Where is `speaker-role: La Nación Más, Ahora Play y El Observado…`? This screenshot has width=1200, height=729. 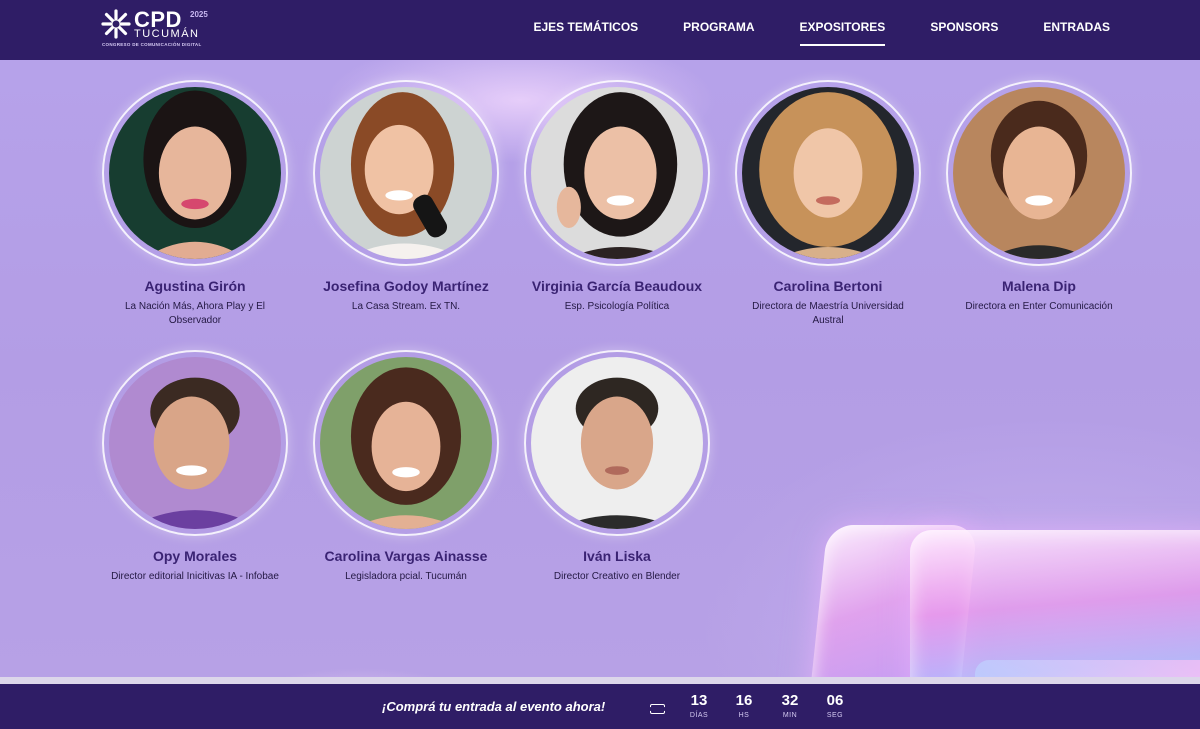
speaker-role: La Nación Más, Ahora Play y El Observado… is located at coordinates (195, 313).